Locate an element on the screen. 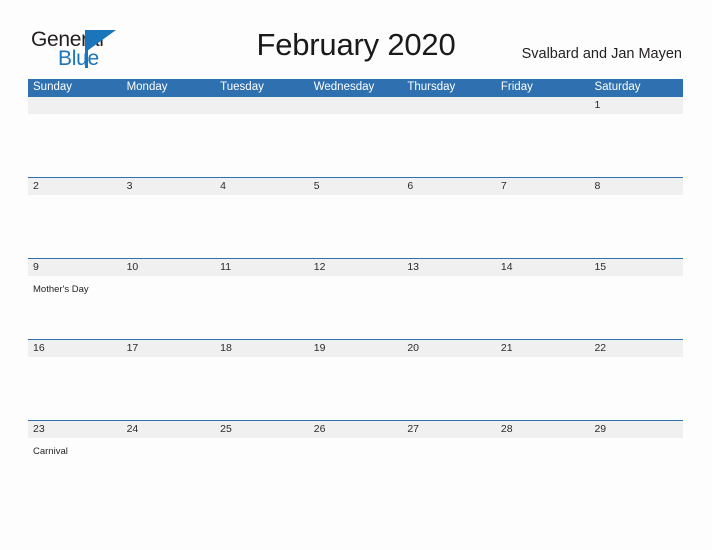  day-number: 8 is located at coordinates (636, 186).